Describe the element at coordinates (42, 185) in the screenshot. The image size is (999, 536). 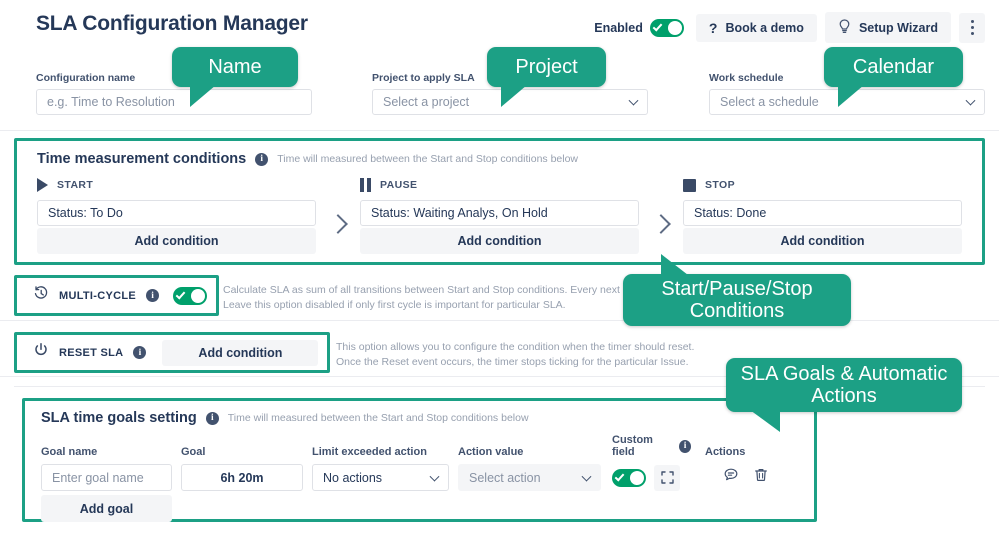
I see `play-icon` at that location.